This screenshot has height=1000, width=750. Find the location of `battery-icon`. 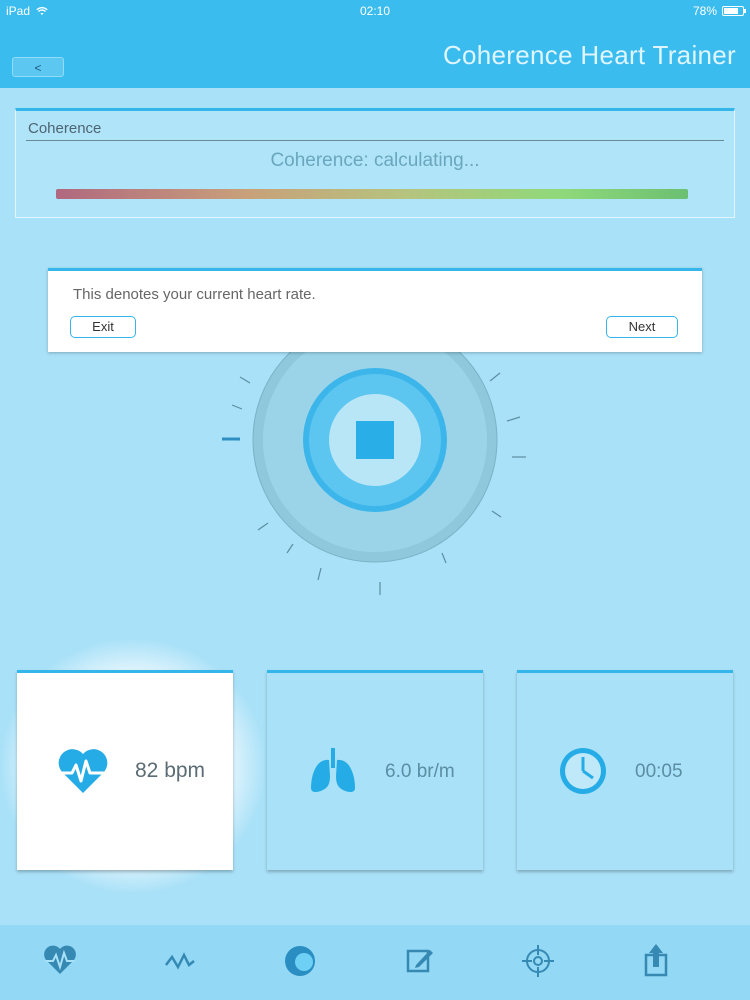

battery-icon is located at coordinates (734, 11).